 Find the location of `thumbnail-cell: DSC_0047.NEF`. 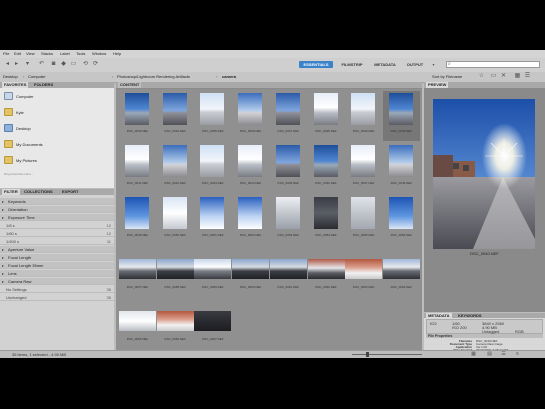

thumbnail-cell: DSC_0047.NEF is located at coordinates (363, 168).